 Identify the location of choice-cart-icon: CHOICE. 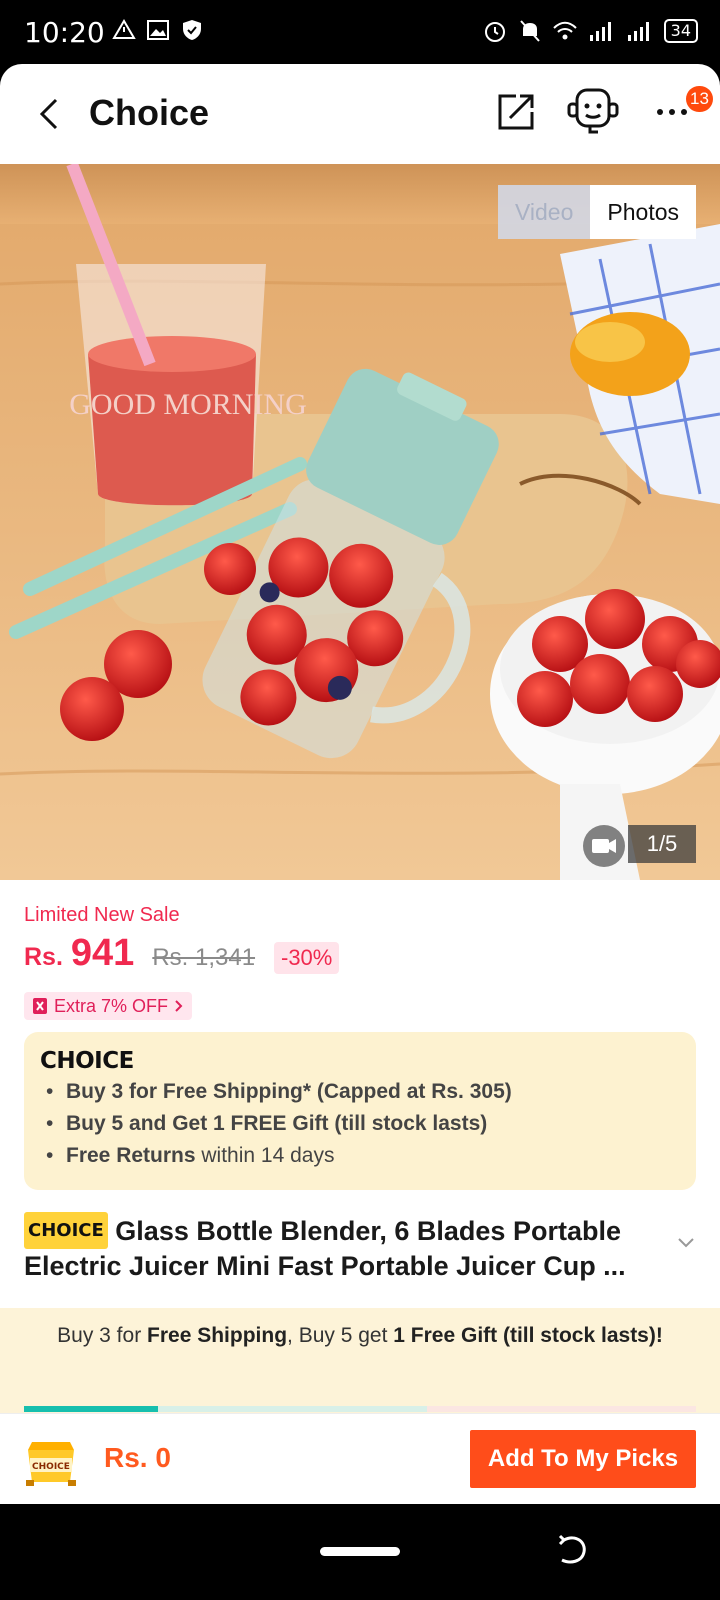
(51, 1460).